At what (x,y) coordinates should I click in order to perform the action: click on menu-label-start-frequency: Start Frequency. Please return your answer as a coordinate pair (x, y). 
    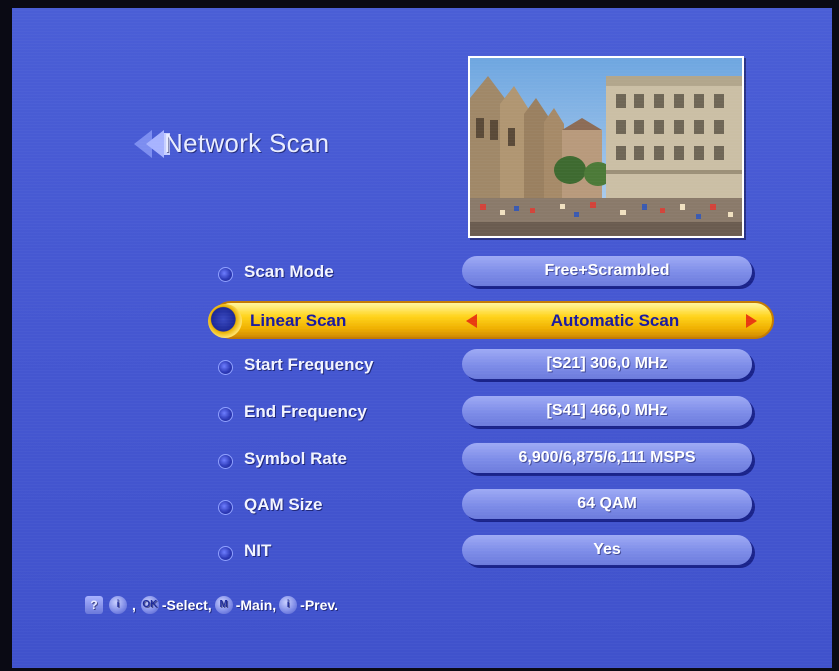
    Looking at the image, I should click on (309, 364).